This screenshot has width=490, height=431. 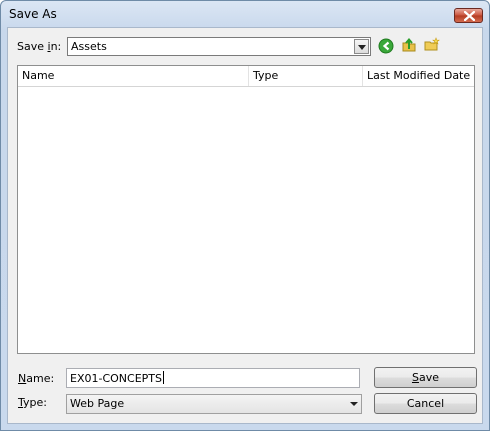 What do you see at coordinates (386, 46) in the screenshot?
I see `back-arrow-icon` at bounding box center [386, 46].